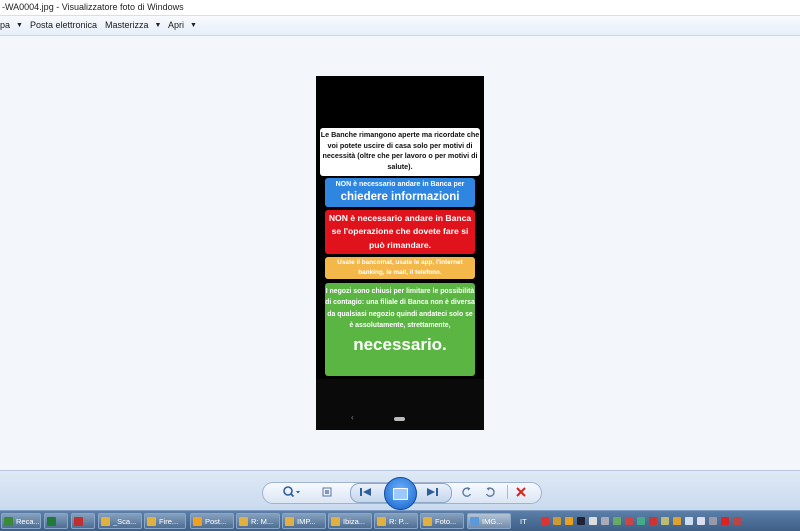  What do you see at coordinates (688, 521) in the screenshot?
I see `battery-icon` at bounding box center [688, 521].